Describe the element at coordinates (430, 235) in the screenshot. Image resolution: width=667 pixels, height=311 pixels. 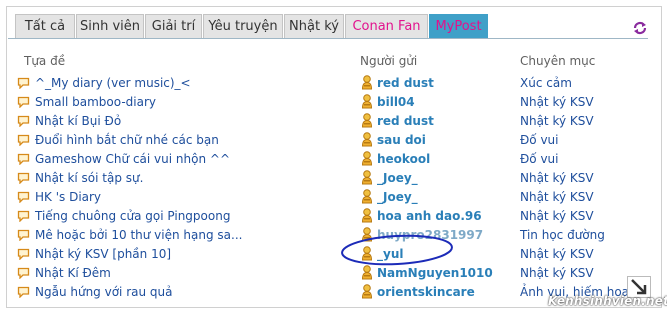
I see `sender-link: huypro2831997` at that location.